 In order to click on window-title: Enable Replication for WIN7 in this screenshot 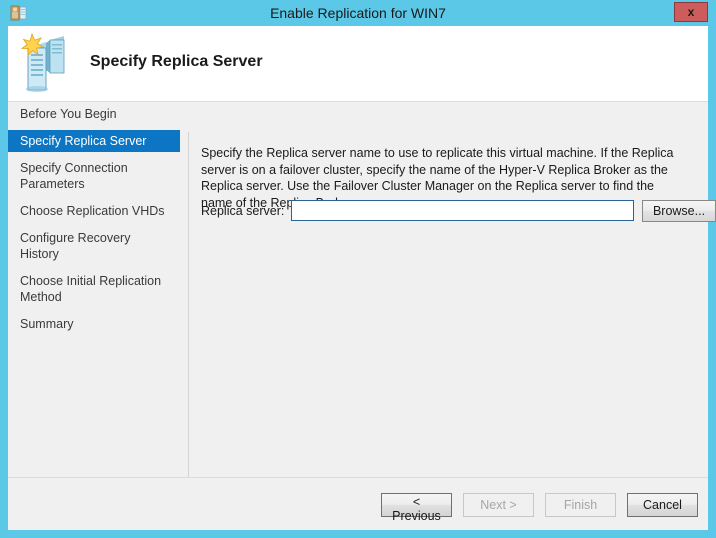, I will do `click(358, 13)`.